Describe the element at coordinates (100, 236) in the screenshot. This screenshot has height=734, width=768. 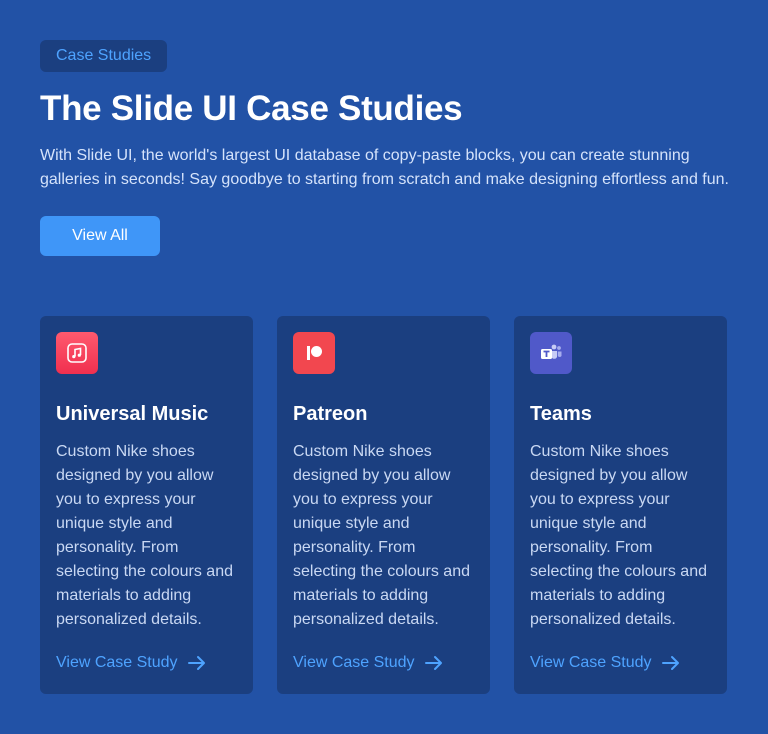
I see `view-all-button: View All` at that location.